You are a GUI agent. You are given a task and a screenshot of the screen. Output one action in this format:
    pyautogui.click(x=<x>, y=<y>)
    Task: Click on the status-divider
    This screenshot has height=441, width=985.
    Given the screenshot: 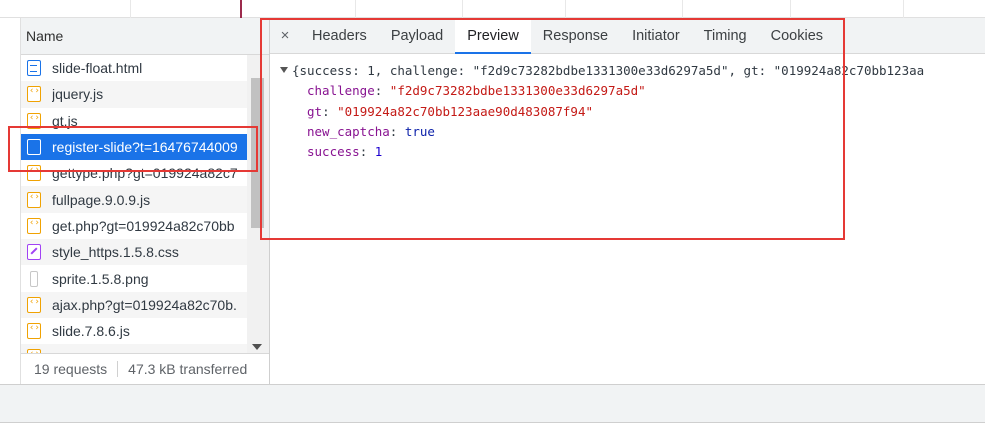 What is the action you would take?
    pyautogui.click(x=118, y=369)
    